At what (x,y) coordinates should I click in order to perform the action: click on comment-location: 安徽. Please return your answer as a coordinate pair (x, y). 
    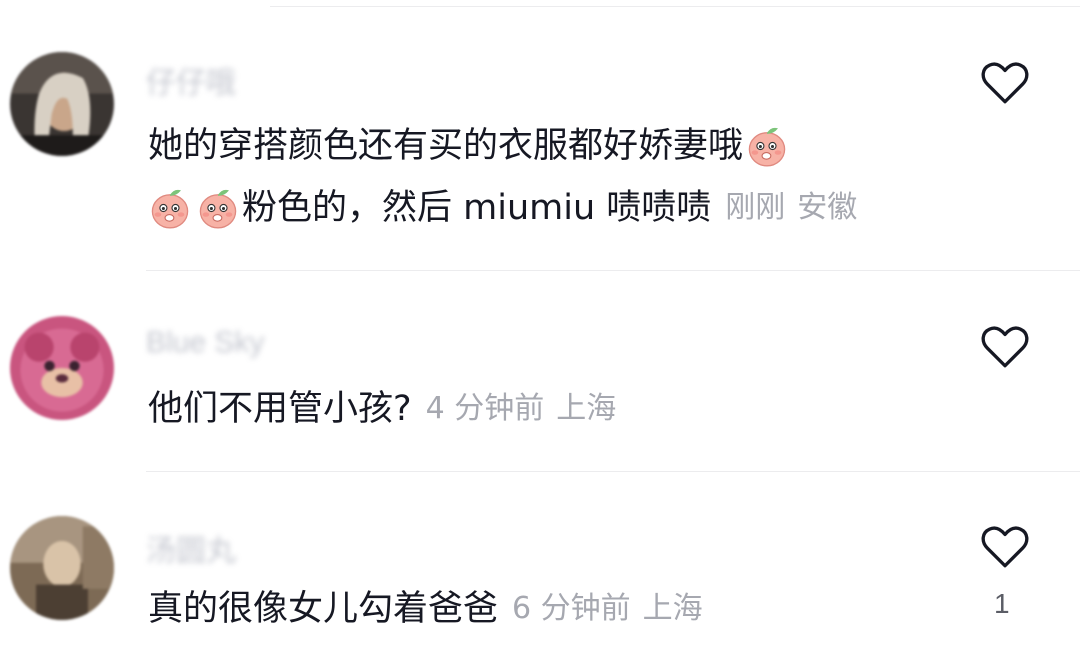
    Looking at the image, I should click on (827, 207).